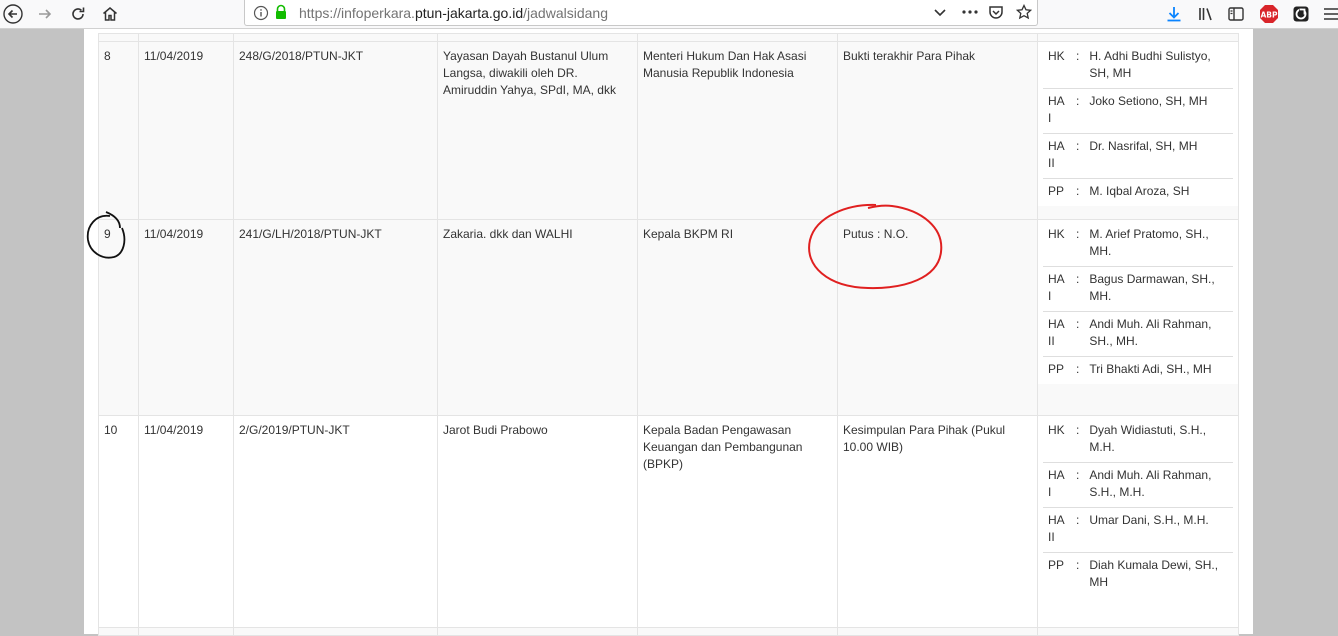 Image resolution: width=1338 pixels, height=636 pixels. What do you see at coordinates (875, 246) in the screenshot?
I see `red-circle-annotation` at bounding box center [875, 246].